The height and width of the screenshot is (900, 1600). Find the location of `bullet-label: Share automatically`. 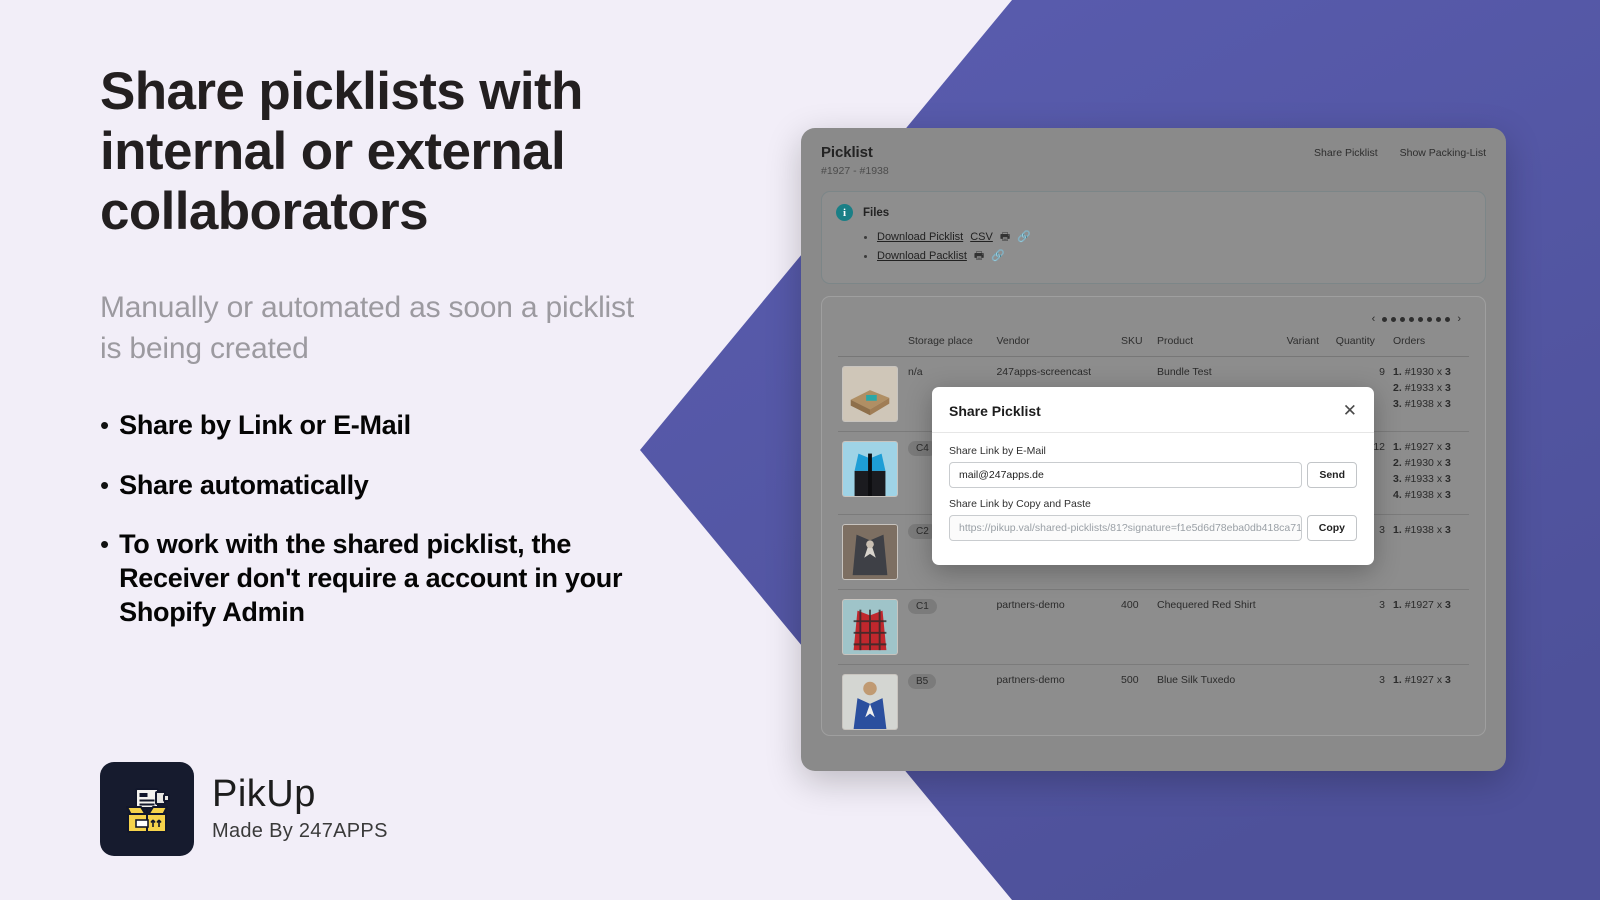

bullet-label: Share automatically is located at coordinates (244, 484).